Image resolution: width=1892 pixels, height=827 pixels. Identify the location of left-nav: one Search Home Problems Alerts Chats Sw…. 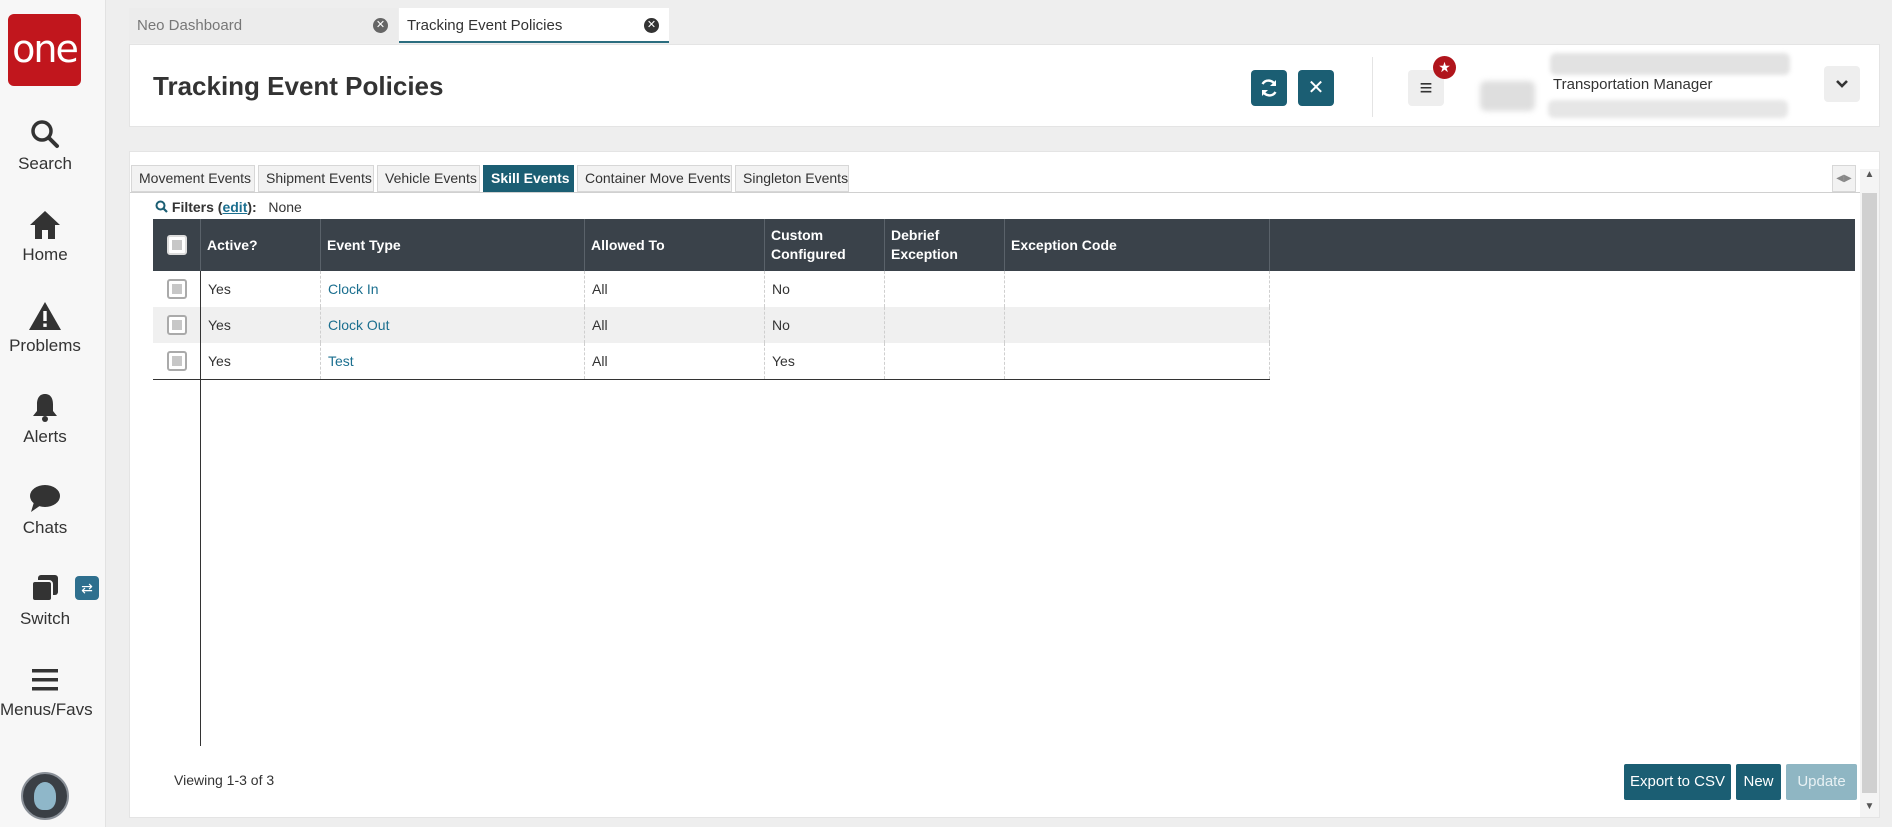
(53, 413).